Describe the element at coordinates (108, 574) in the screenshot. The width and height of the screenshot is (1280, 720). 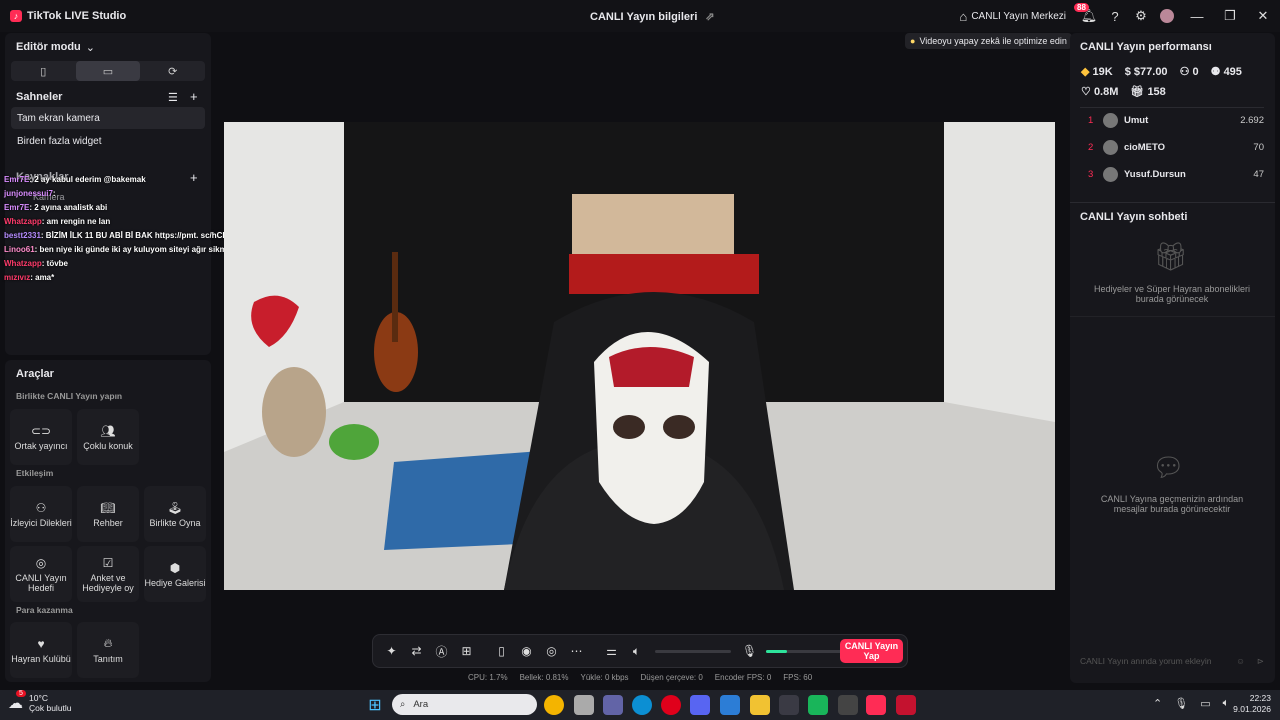
I see `poll-button: ☑ Anket ve Hediyeyle oy` at that location.